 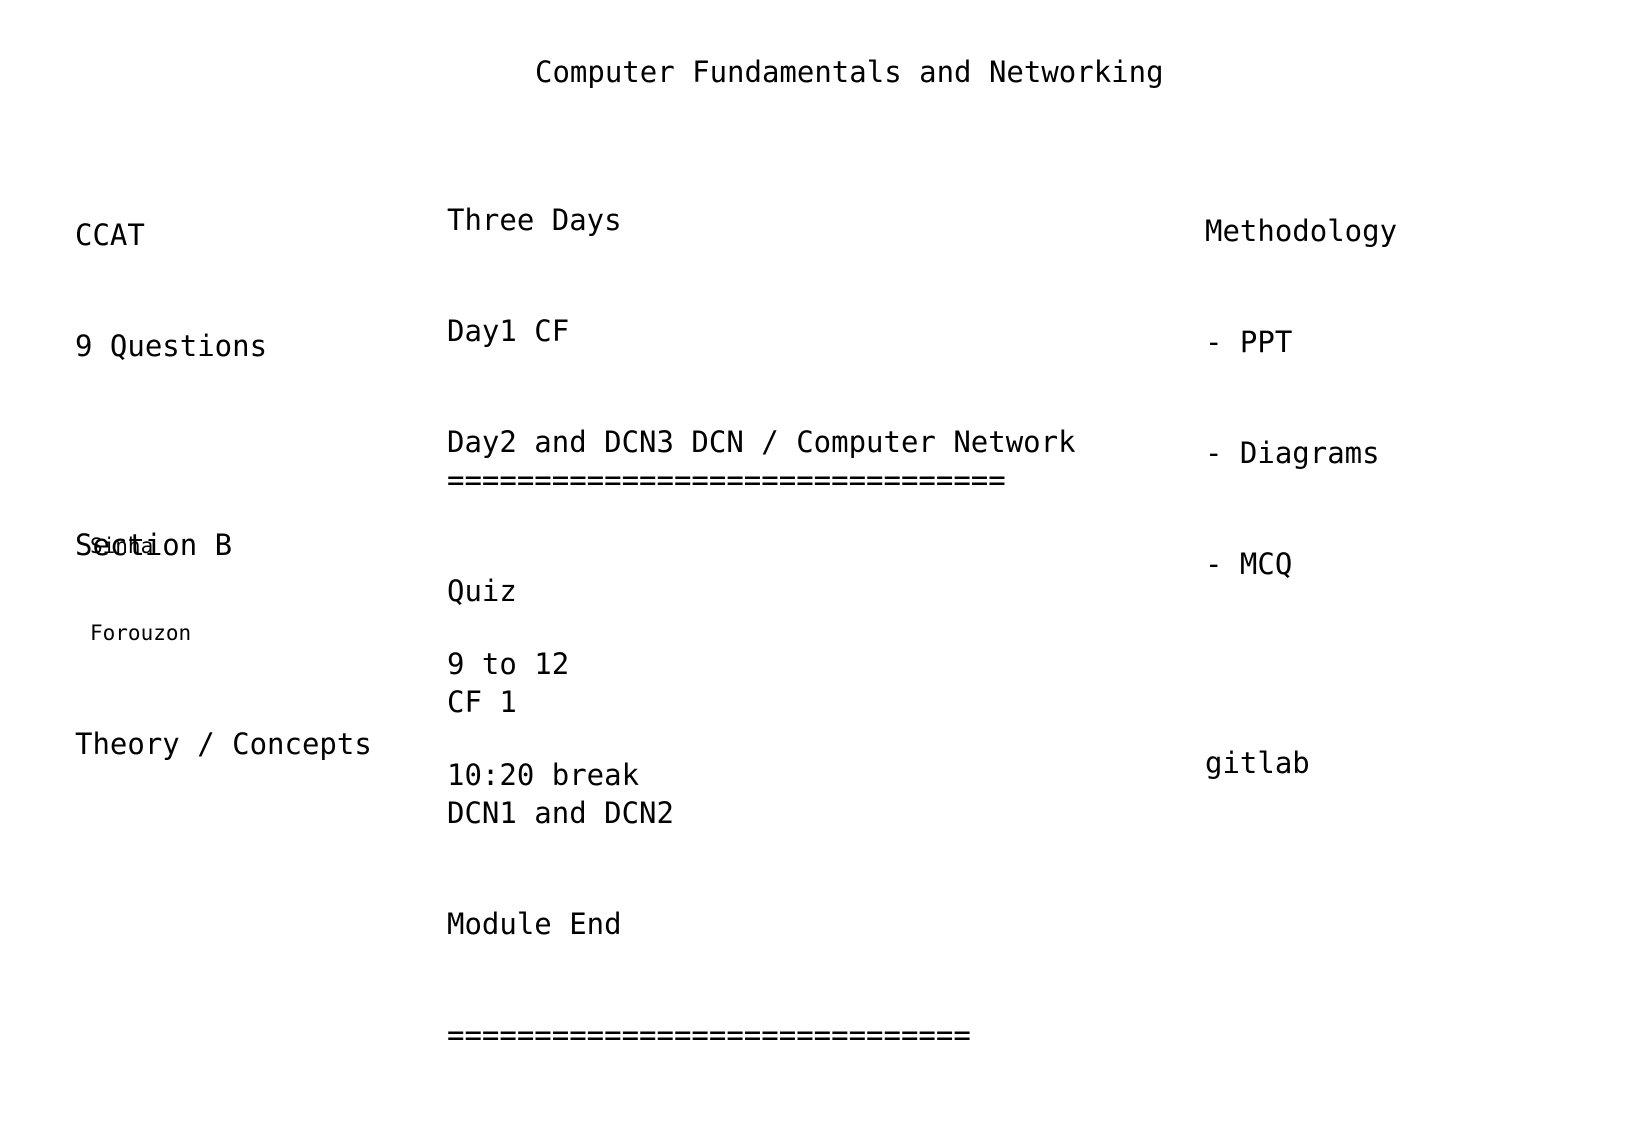 I want to click on methodology-item-mcq: - MCQ, so click(x=1249, y=564).